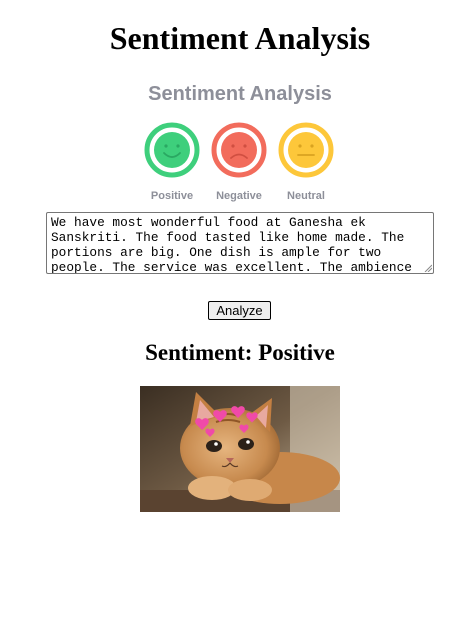 The height and width of the screenshot is (619, 475). I want to click on positive-label: Positive, so click(172, 196).